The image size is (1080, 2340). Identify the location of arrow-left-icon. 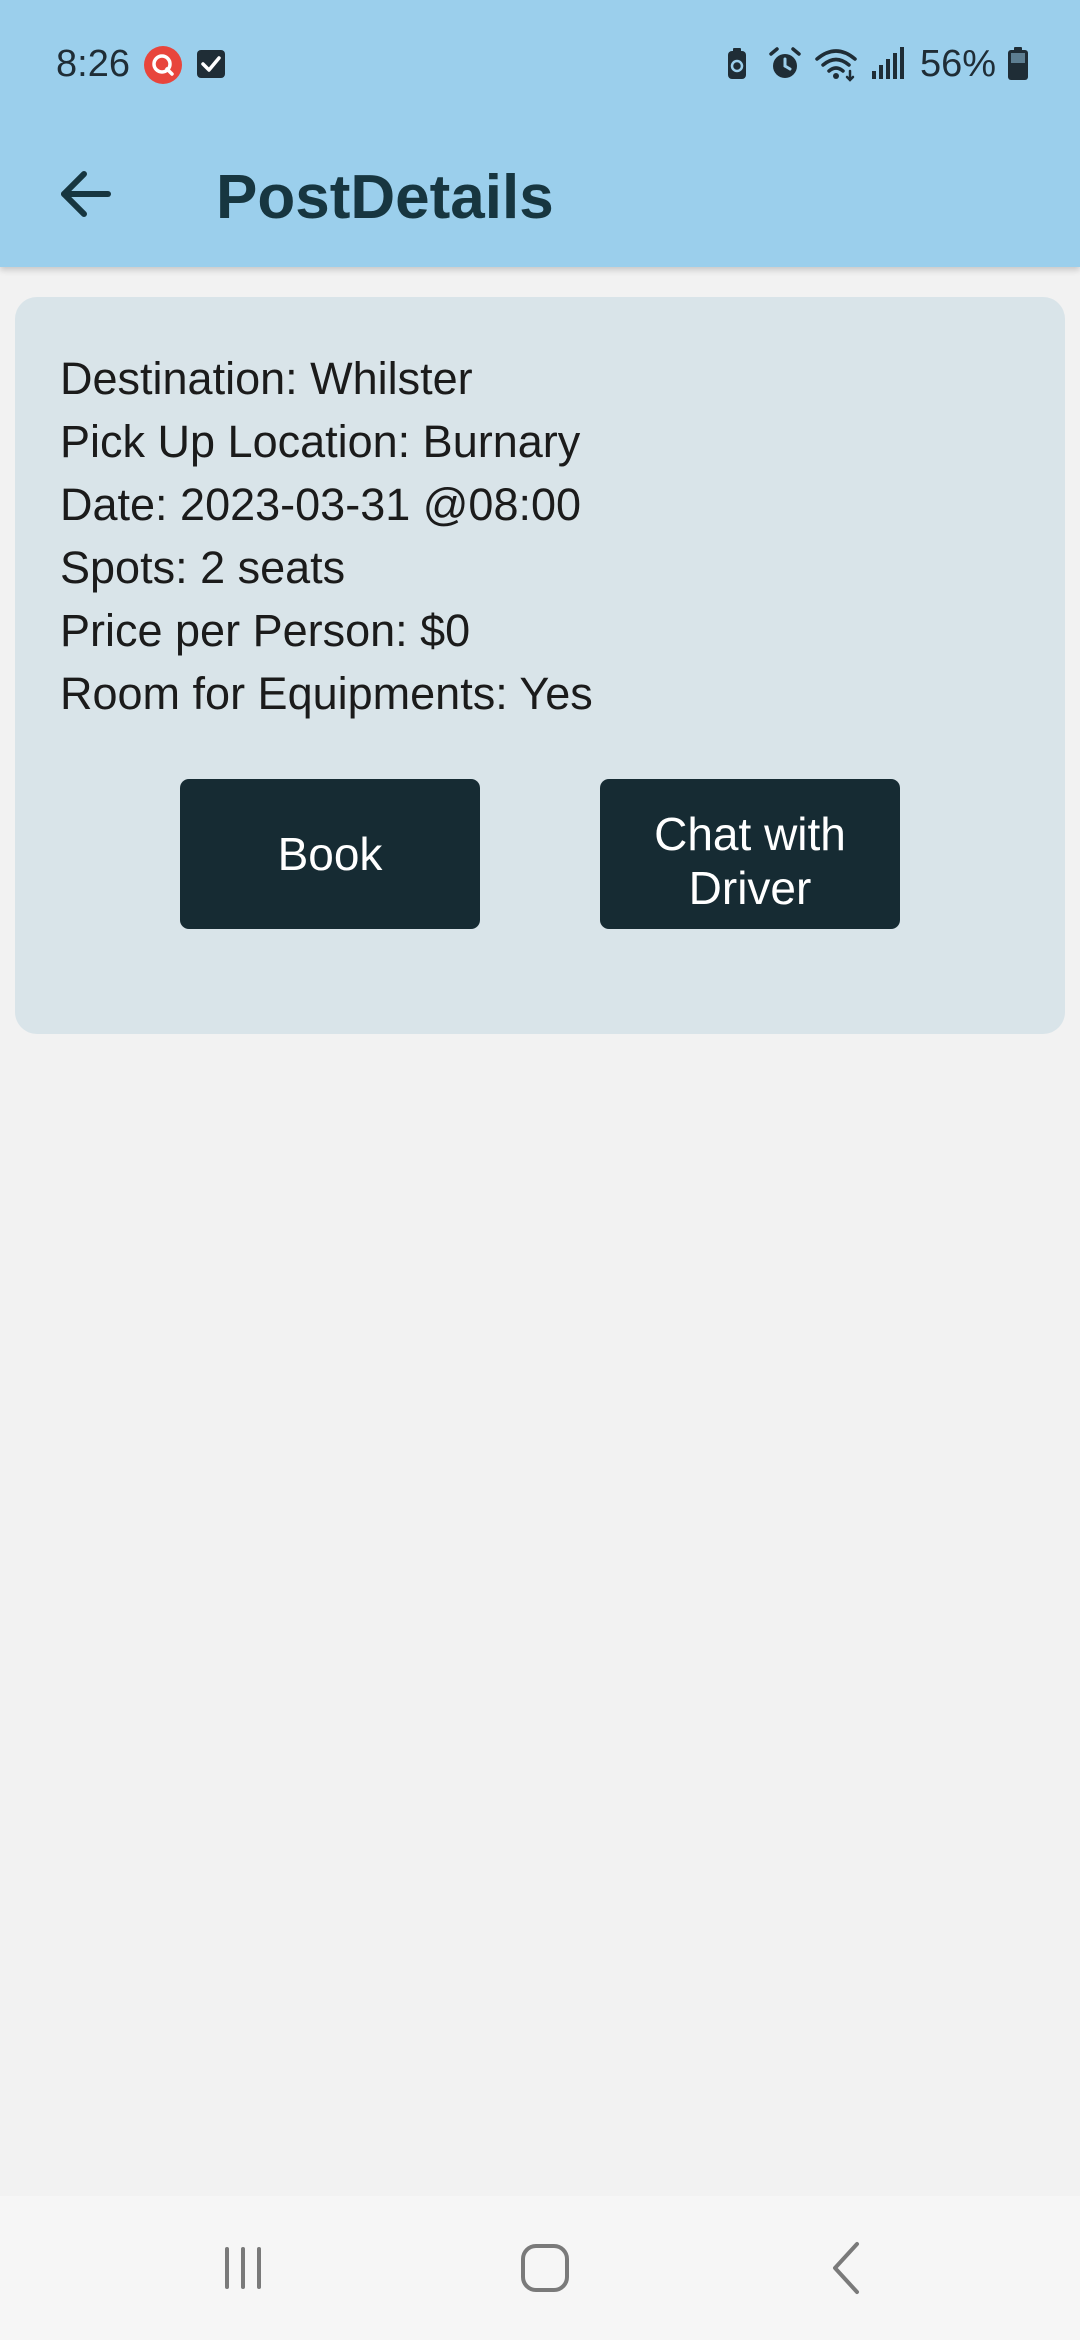
(86, 194).